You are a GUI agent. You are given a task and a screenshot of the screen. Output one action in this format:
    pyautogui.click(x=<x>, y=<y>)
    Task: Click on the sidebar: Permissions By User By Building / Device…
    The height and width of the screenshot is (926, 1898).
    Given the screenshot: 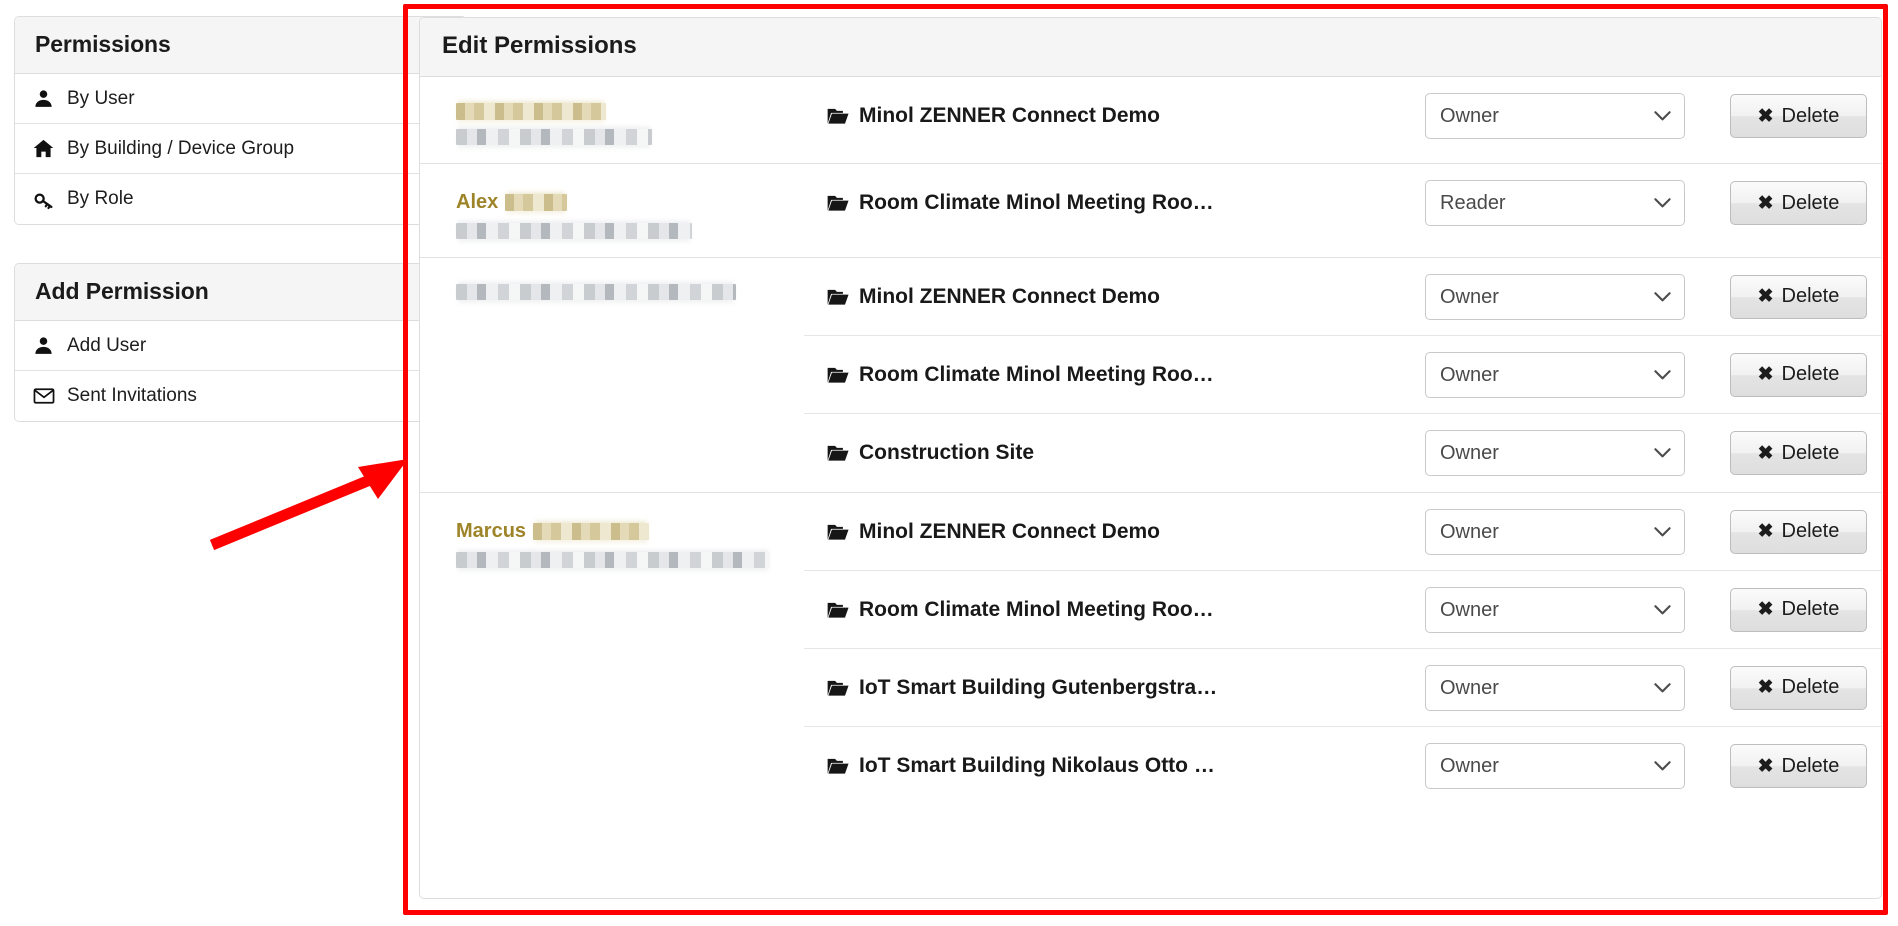 What is the action you would take?
    pyautogui.click(x=240, y=219)
    